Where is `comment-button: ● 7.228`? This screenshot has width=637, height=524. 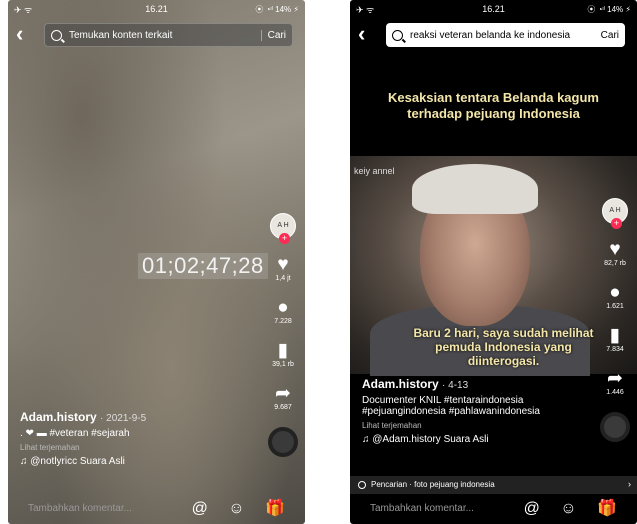
comment-button: ● 7.228 is located at coordinates (283, 311).